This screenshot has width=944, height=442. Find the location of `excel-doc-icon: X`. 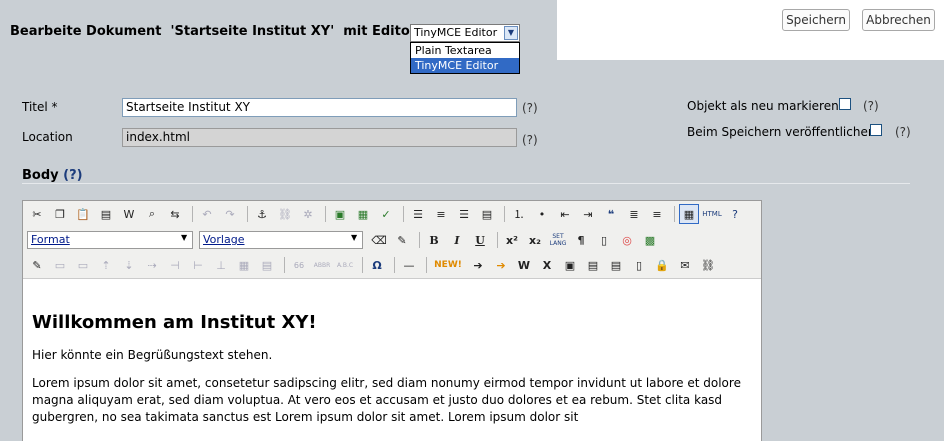

excel-doc-icon: X is located at coordinates (547, 265).